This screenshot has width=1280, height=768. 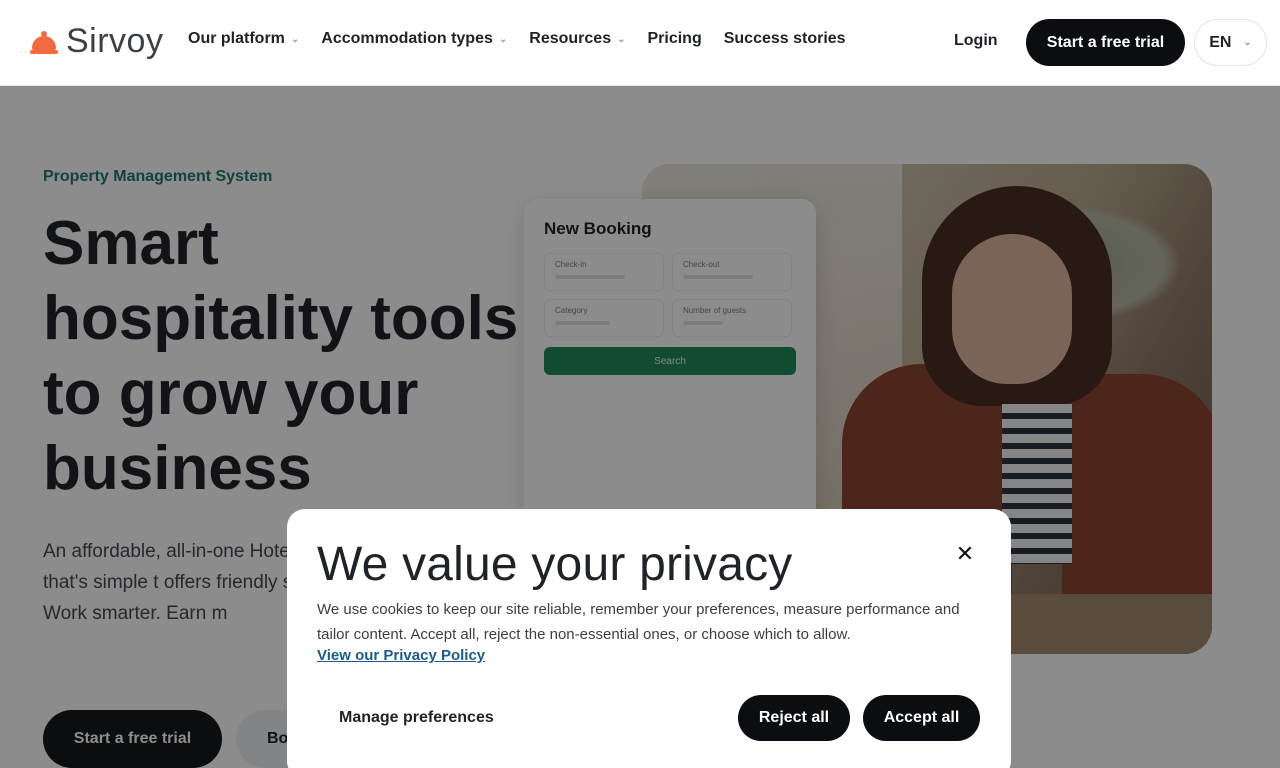 What do you see at coordinates (1220, 42) in the screenshot?
I see `language-label: EN` at bounding box center [1220, 42].